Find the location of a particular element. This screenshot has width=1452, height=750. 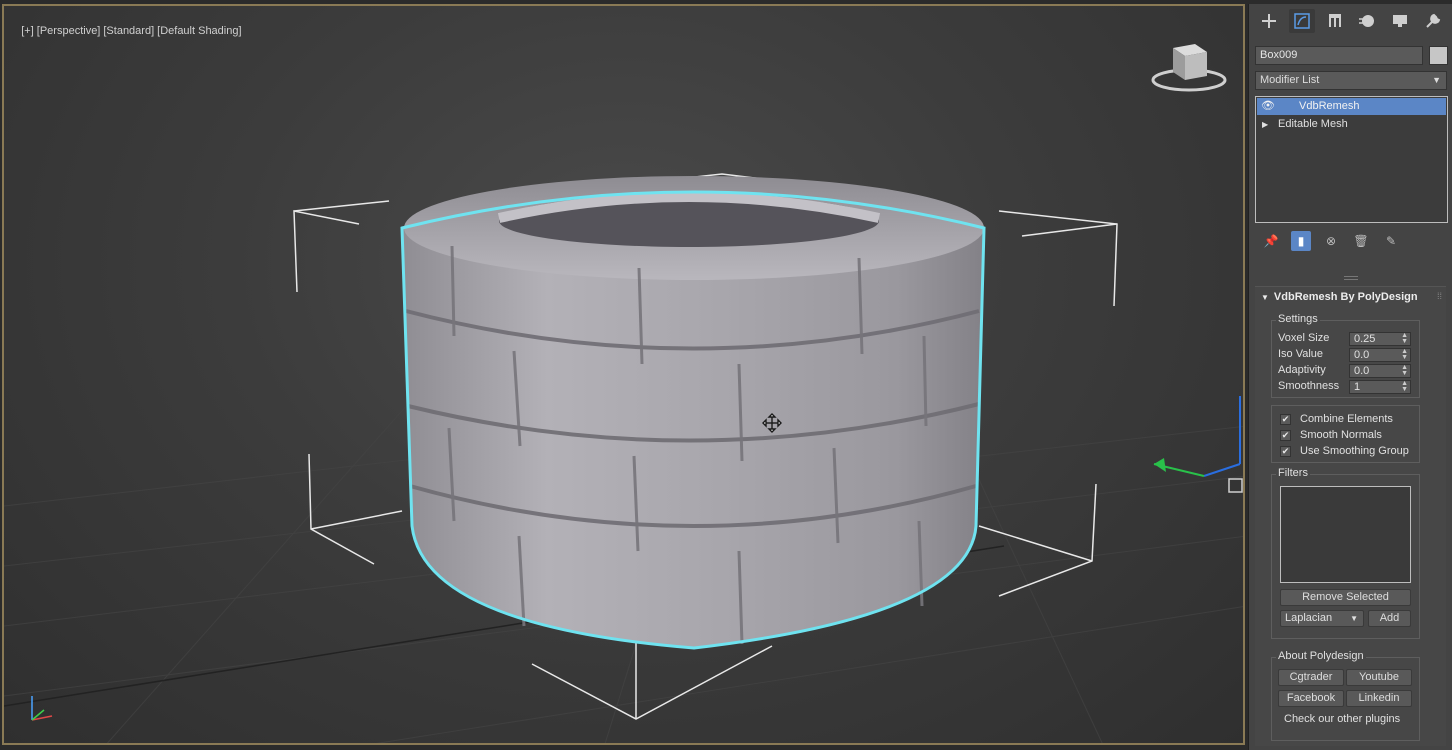

hierarchy-tab-icon is located at coordinates (1334, 20).